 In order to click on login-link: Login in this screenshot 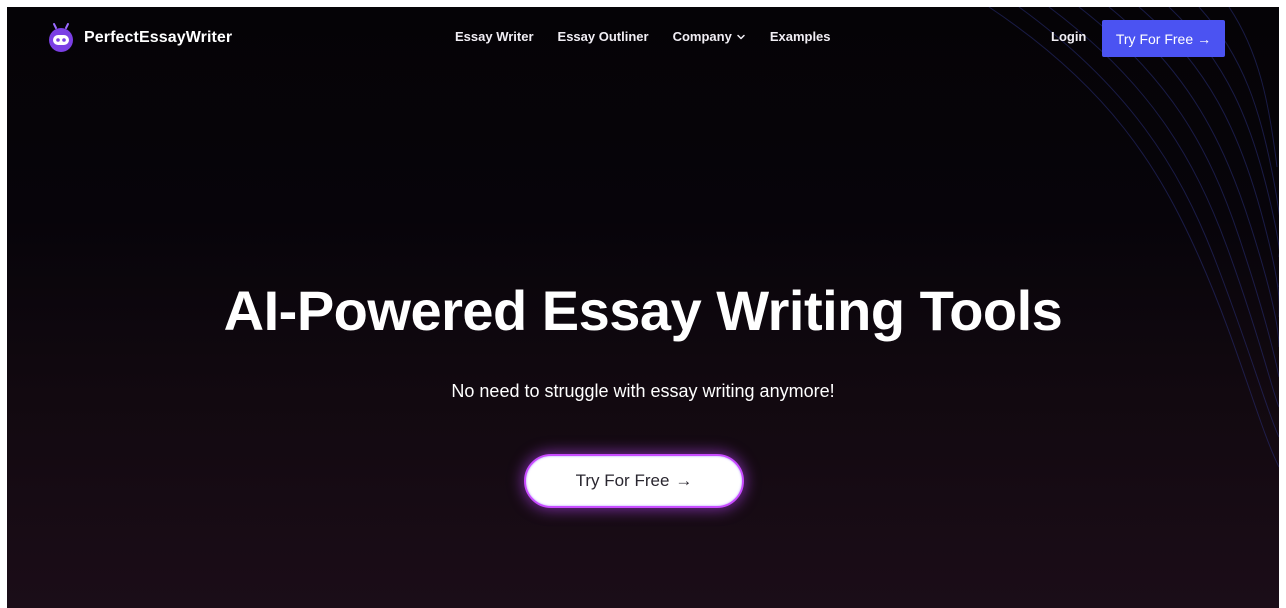, I will do `click(1068, 36)`.